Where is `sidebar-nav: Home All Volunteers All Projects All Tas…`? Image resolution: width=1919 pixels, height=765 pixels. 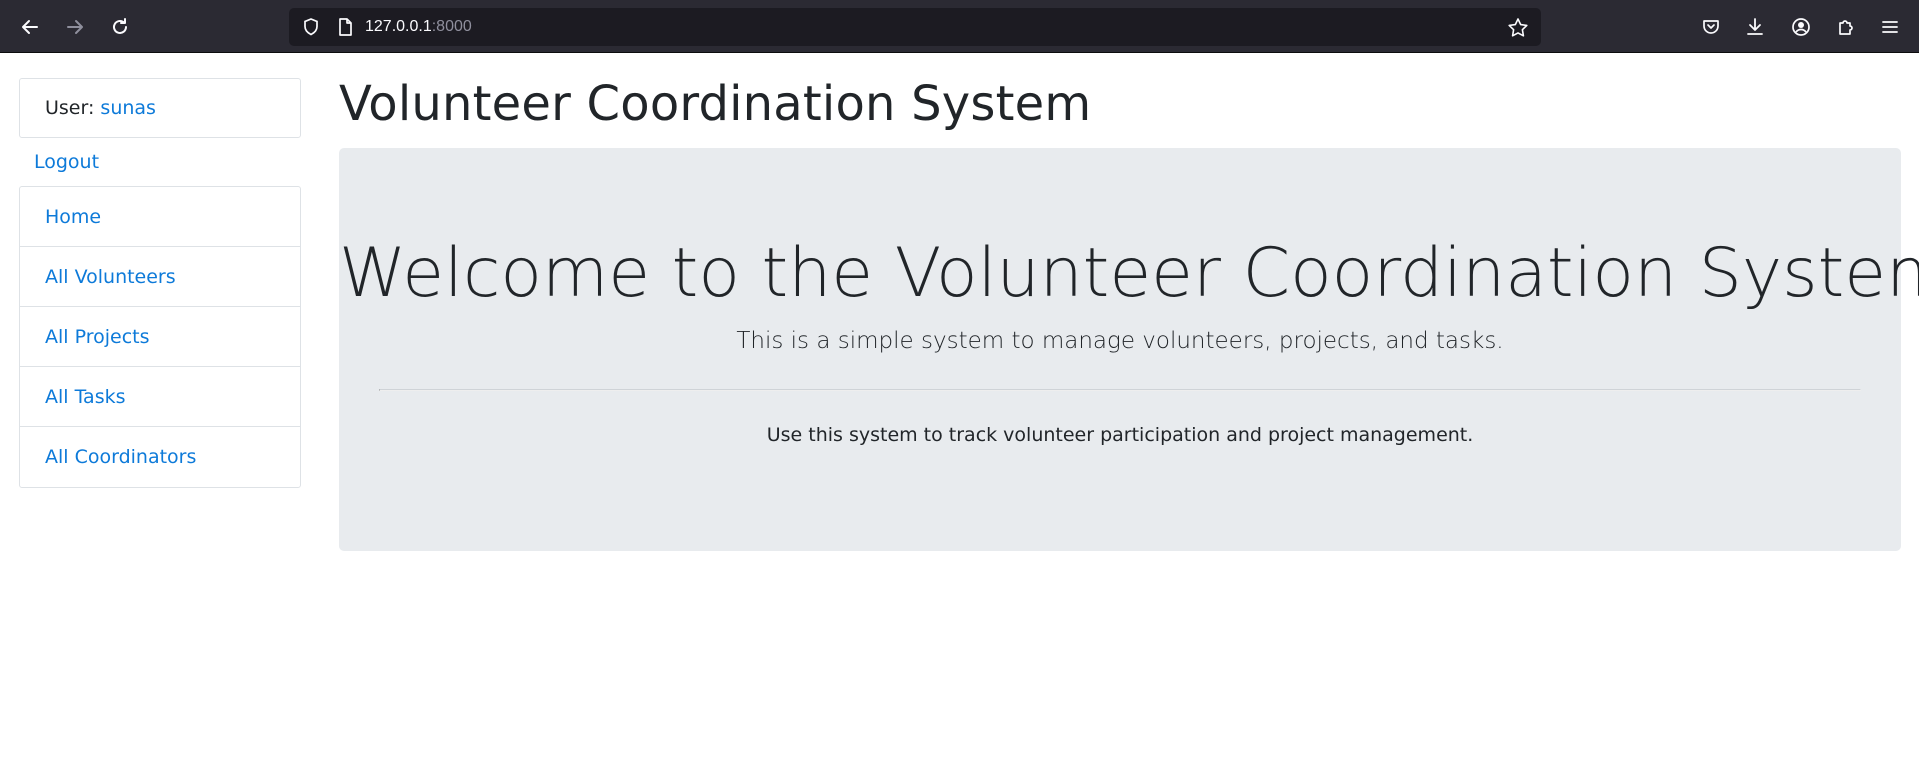
sidebar-nav: Home All Volunteers All Projects All Tas… is located at coordinates (160, 337).